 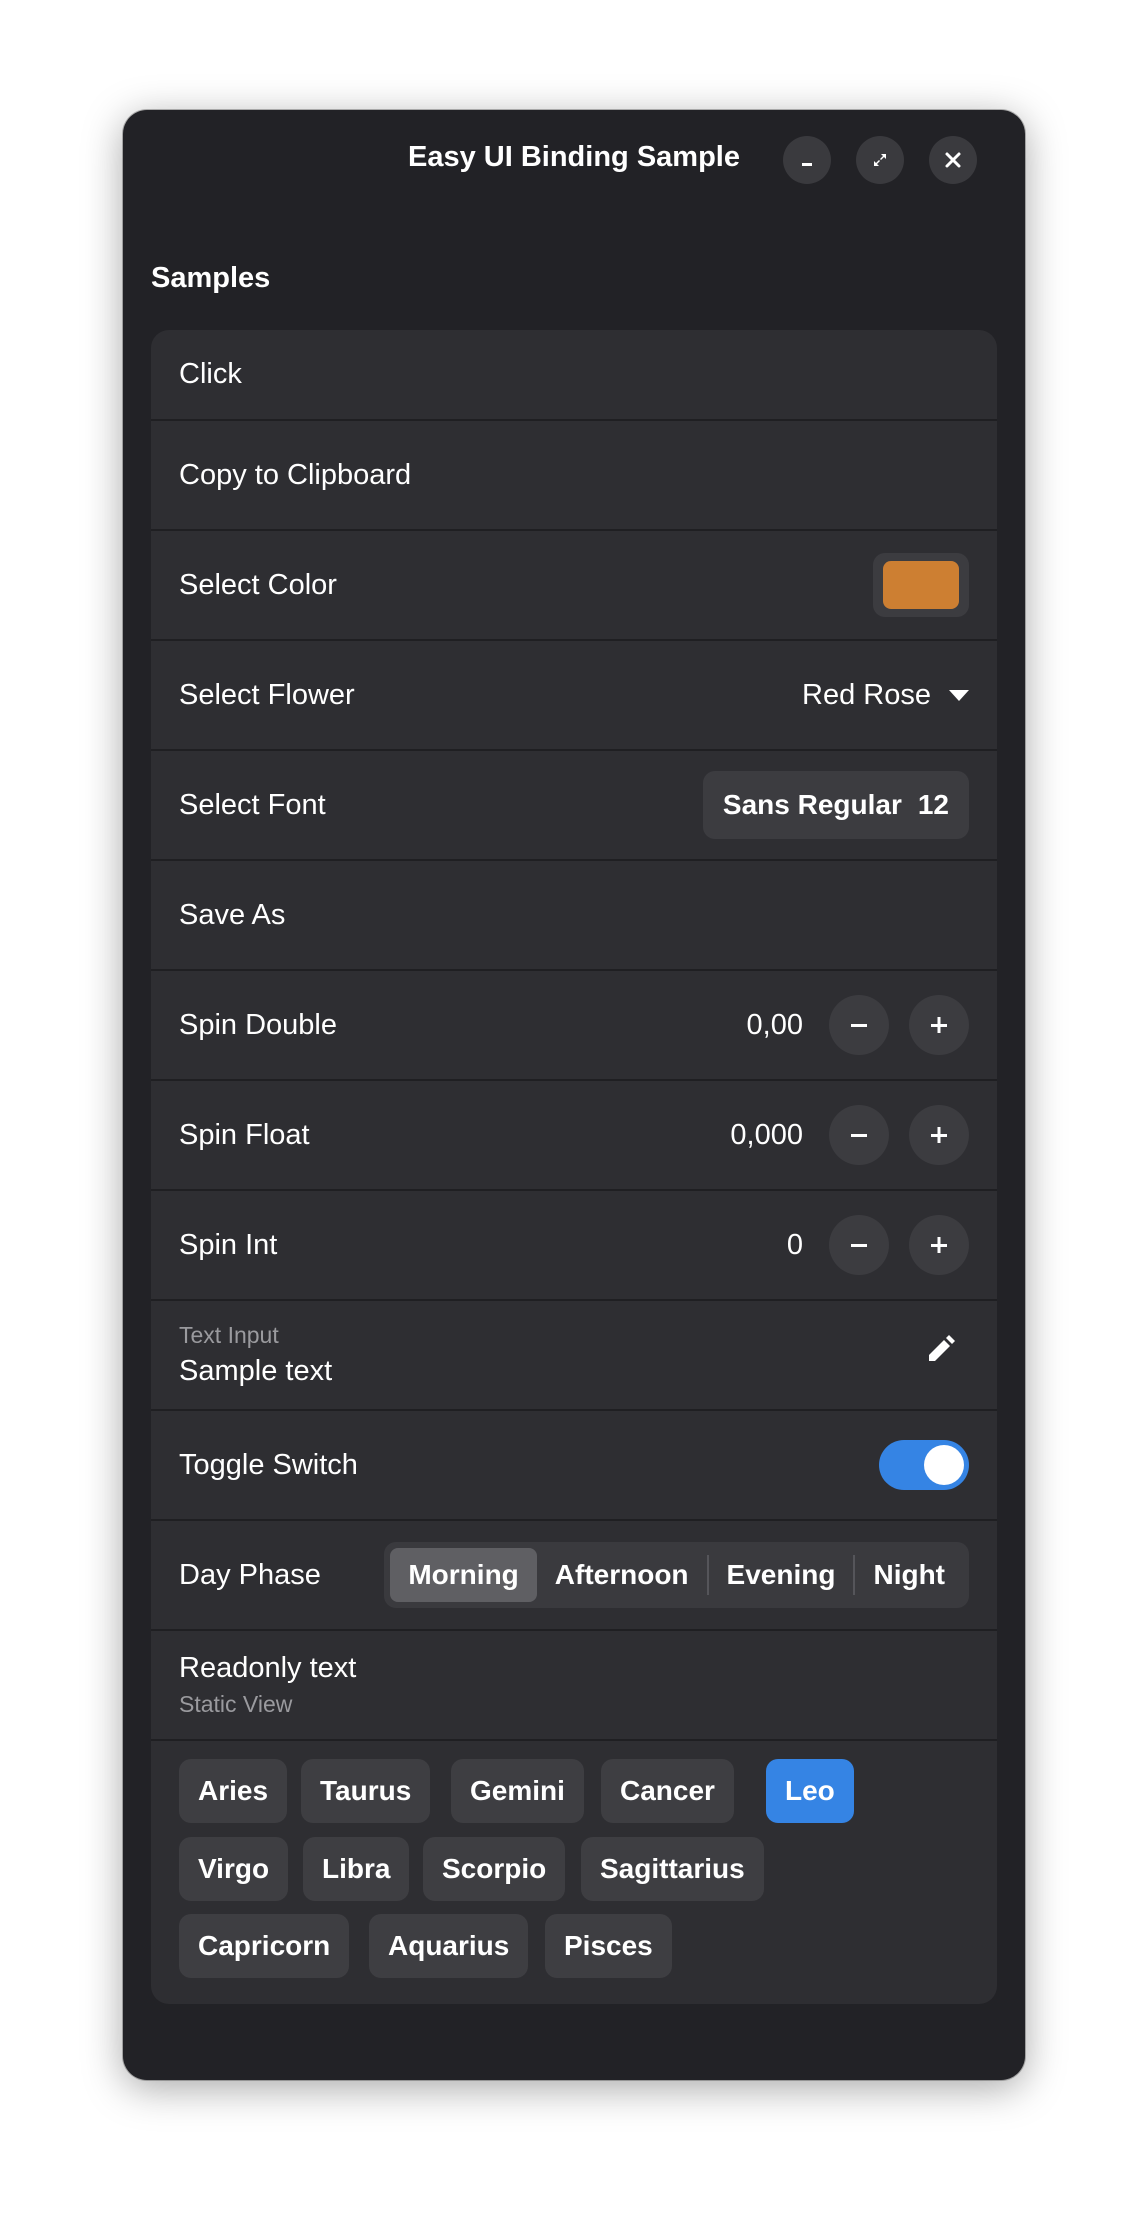 What do you see at coordinates (494, 1869) in the screenshot?
I see `zodiac-tag-scorpio: Scorpio` at bounding box center [494, 1869].